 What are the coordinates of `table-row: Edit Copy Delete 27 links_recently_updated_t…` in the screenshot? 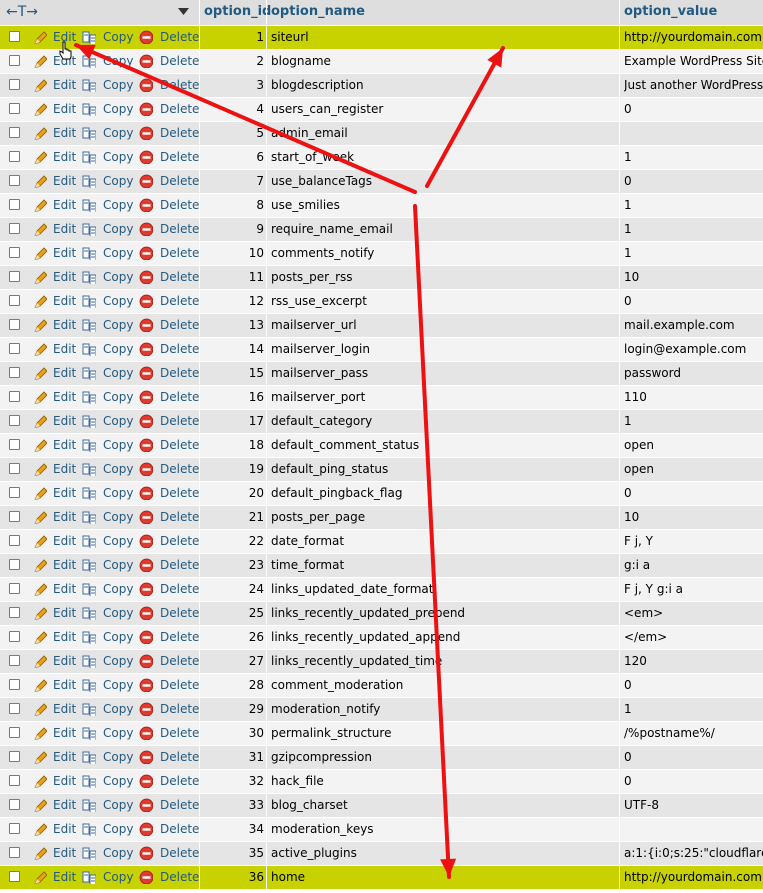 It's located at (381, 662).